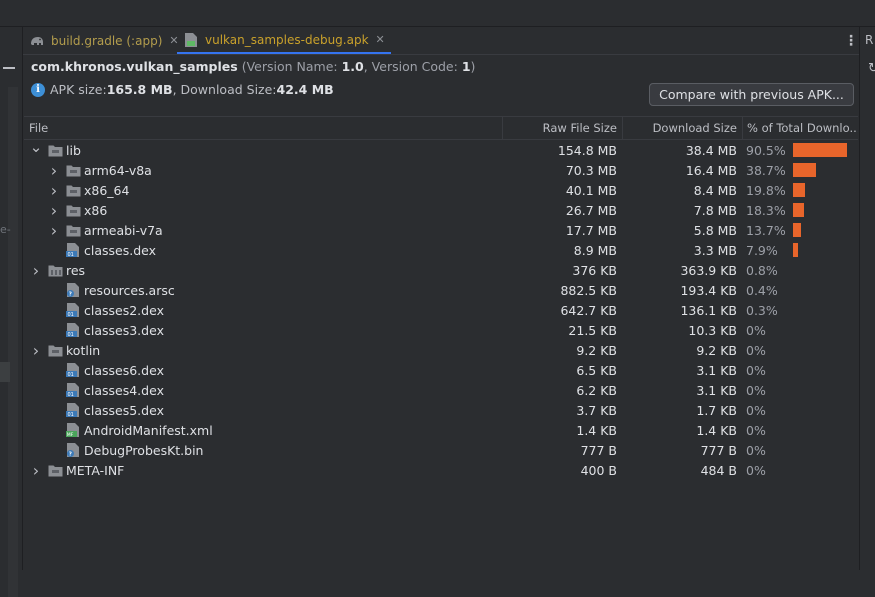 The height and width of the screenshot is (597, 875). What do you see at coordinates (441, 290) in the screenshot?
I see `table-row: ? resources.arsc 882.5 KB 193.4 KB 0.4%` at bounding box center [441, 290].